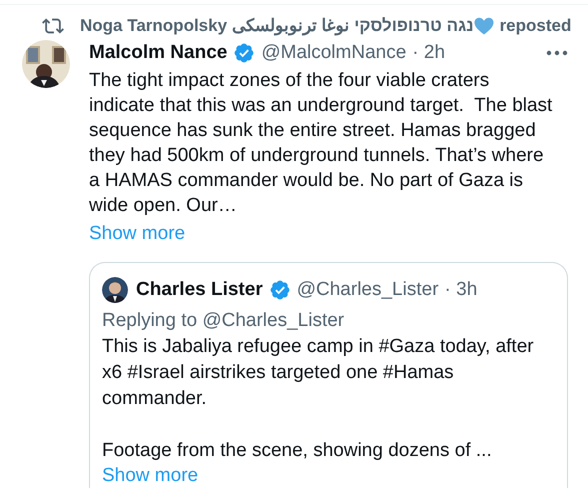 The width and height of the screenshot is (588, 500). Describe the element at coordinates (158, 53) in the screenshot. I see `author-name: Malcolm Nance` at that location.